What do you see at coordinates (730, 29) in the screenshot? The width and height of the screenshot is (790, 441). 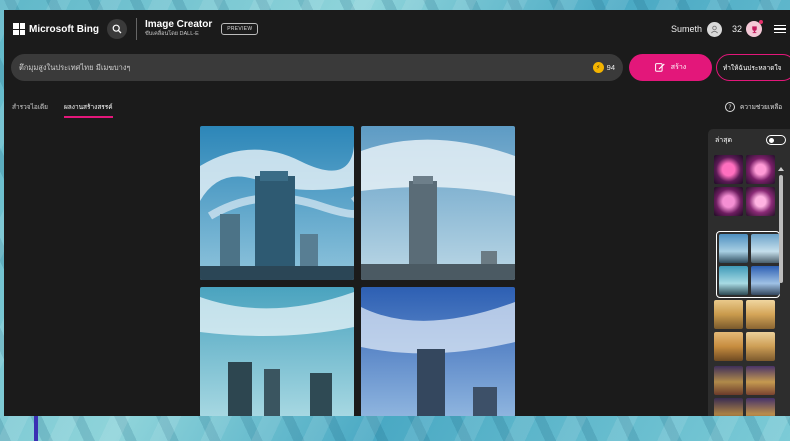 I see `header-right: Sumeth 32` at bounding box center [730, 29].